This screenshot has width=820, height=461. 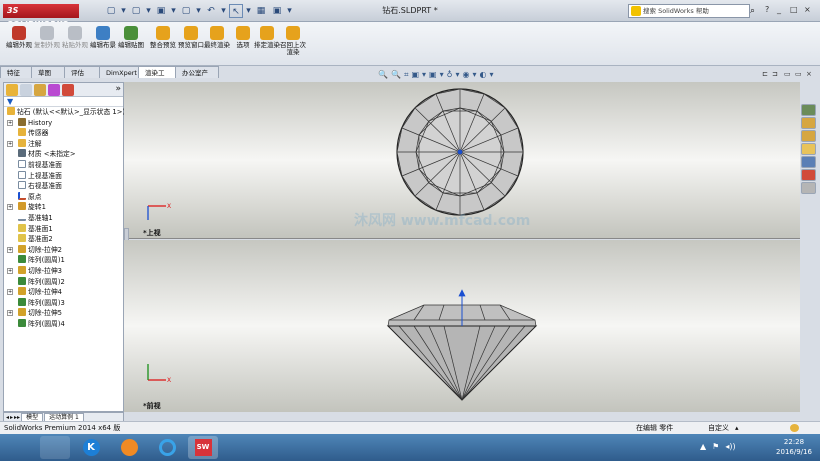 What do you see at coordinates (55, 447) in the screenshot?
I see `file-manager-taskbar-icon` at bounding box center [55, 447].